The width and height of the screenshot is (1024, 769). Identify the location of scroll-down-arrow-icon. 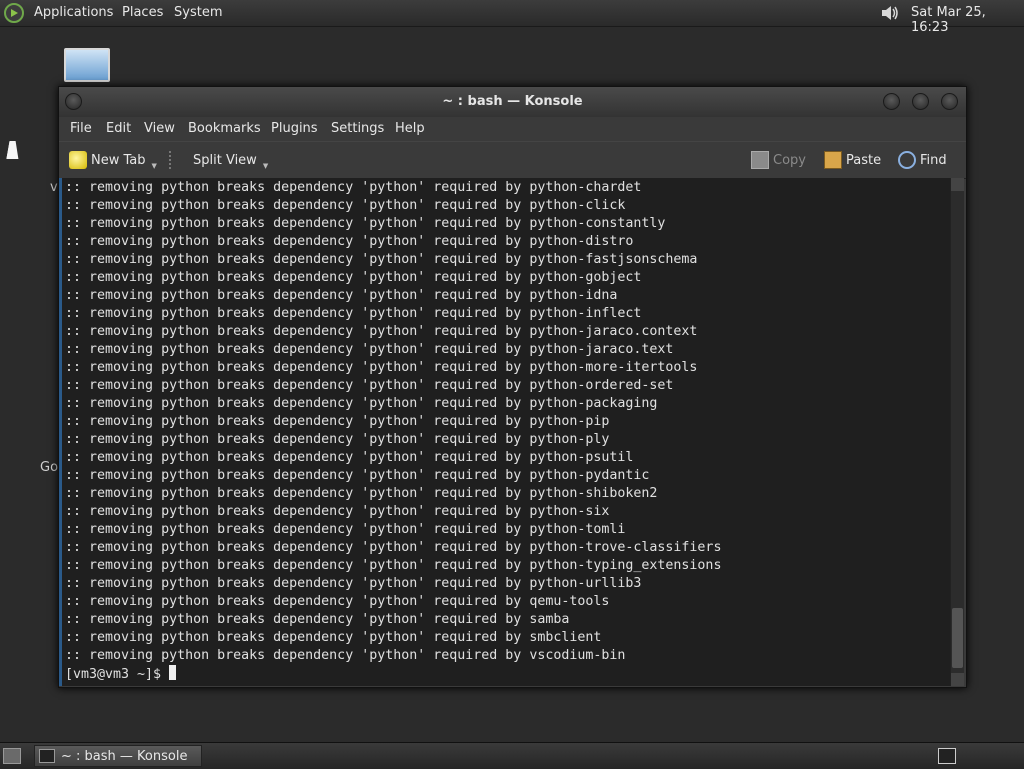
(957, 679).